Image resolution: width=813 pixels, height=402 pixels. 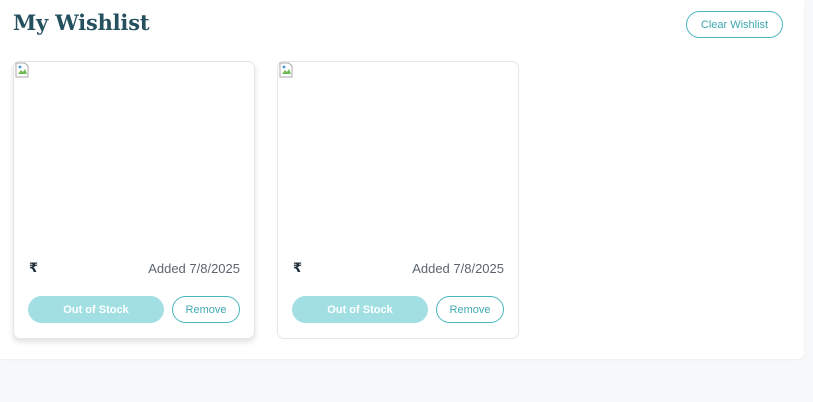 I want to click on page-title: My Wishlist, so click(x=81, y=22).